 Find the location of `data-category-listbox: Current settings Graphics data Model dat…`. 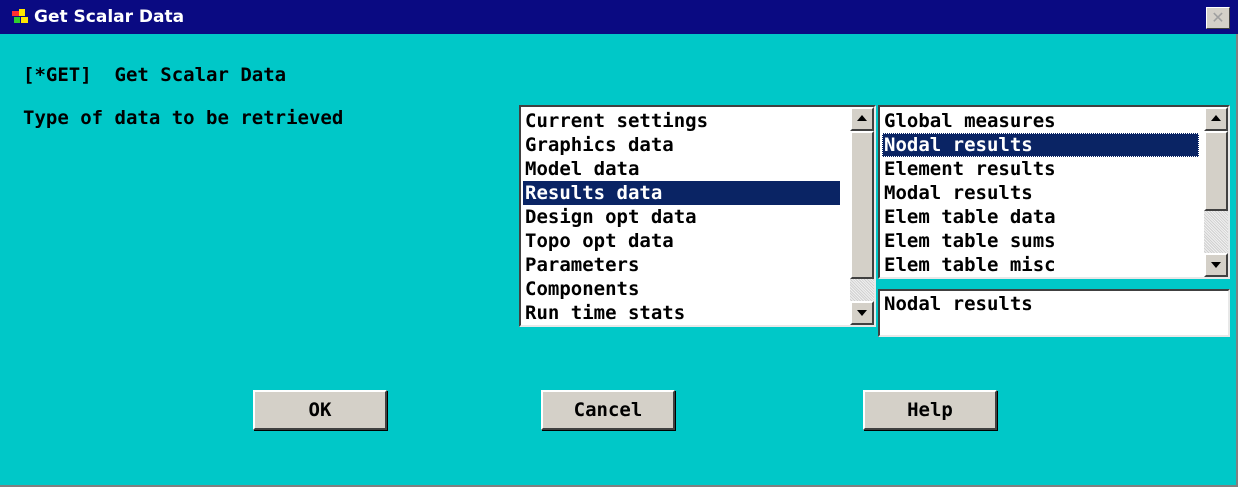

data-category-listbox: Current settings Graphics data Model dat… is located at coordinates (697, 216).